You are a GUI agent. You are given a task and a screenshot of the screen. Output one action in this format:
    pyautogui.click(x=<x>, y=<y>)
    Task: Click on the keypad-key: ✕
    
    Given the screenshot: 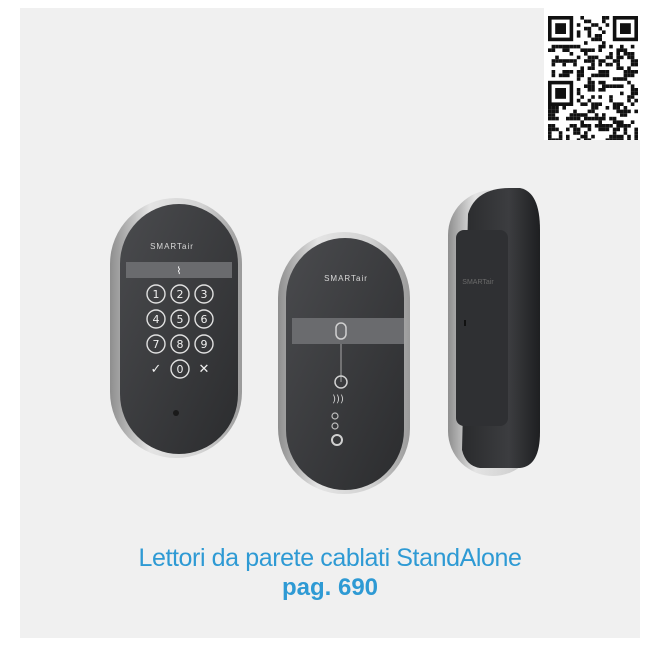 What is the action you would take?
    pyautogui.click(x=204, y=369)
    